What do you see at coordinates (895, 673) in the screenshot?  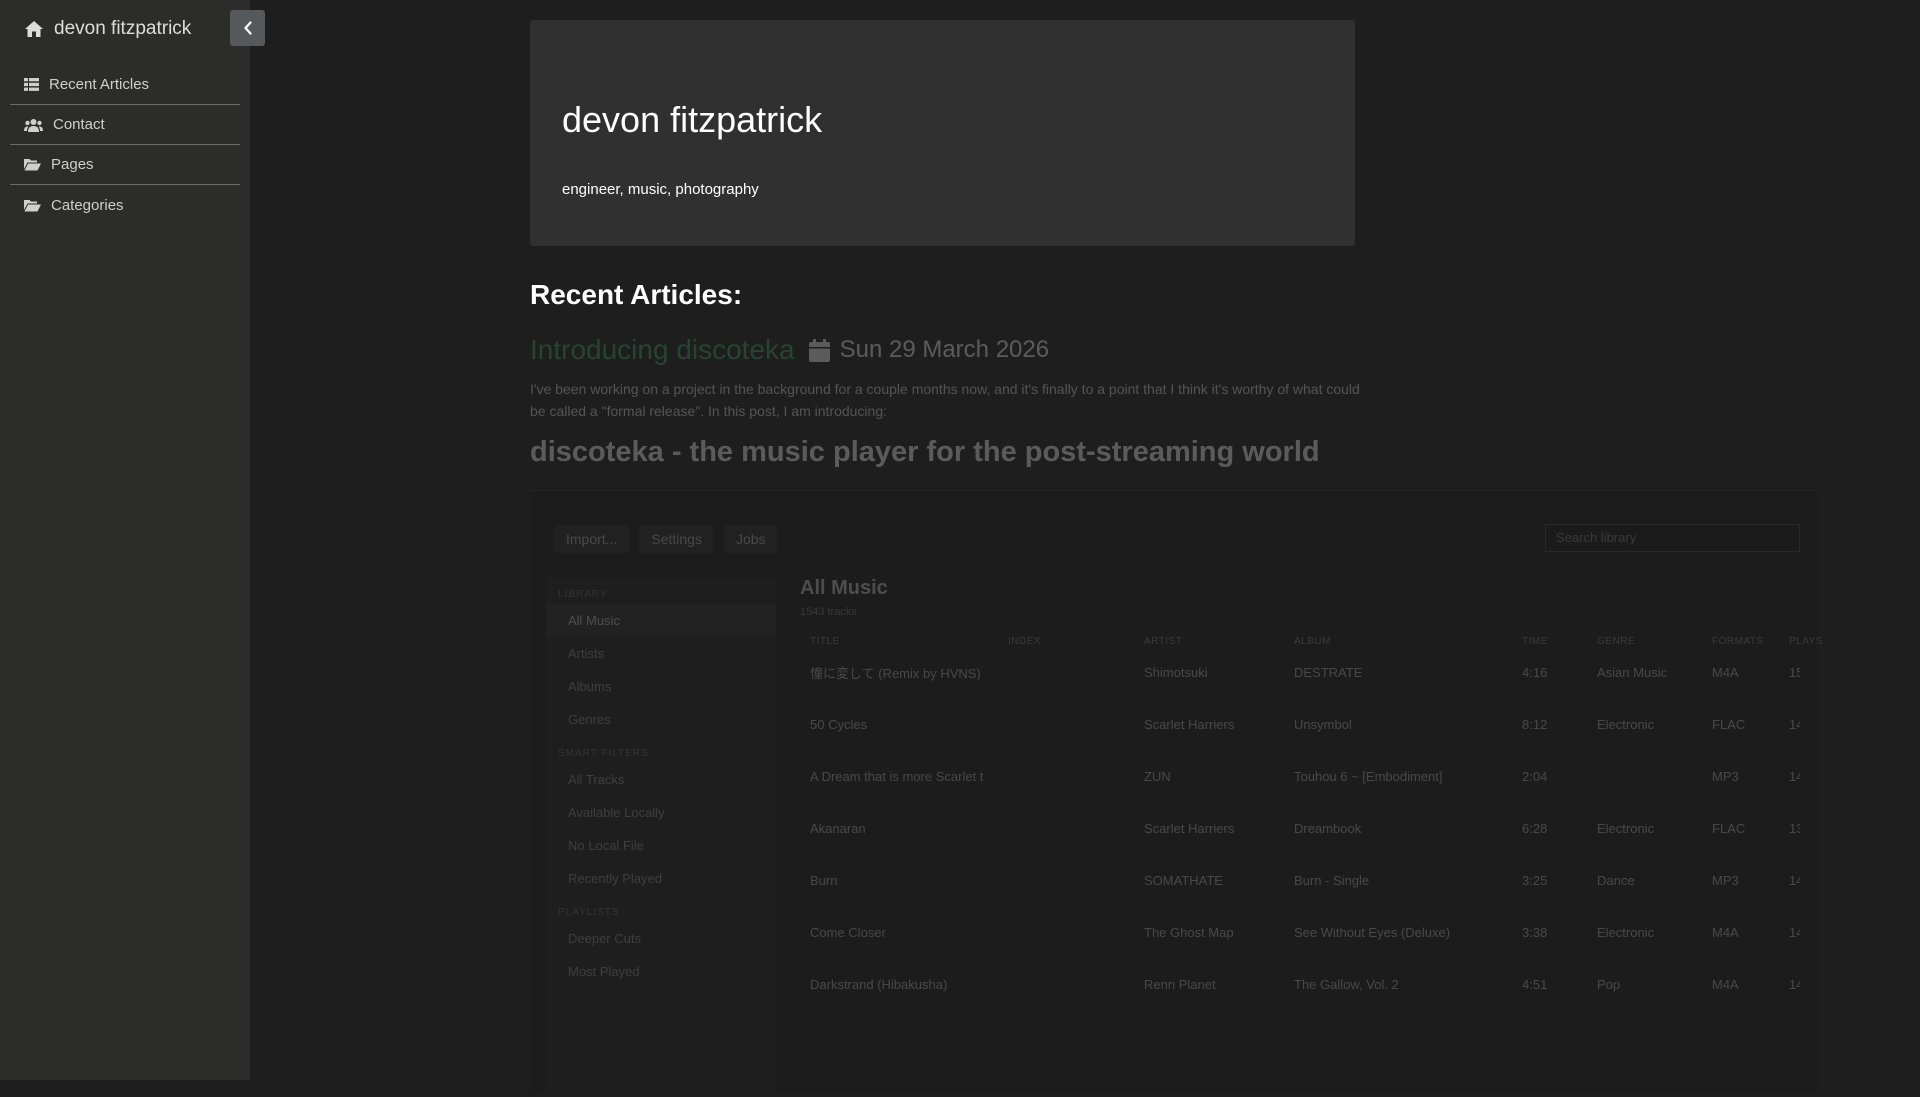 I see `table-cell: 憧に変して (Remix by HVNS)` at bounding box center [895, 673].